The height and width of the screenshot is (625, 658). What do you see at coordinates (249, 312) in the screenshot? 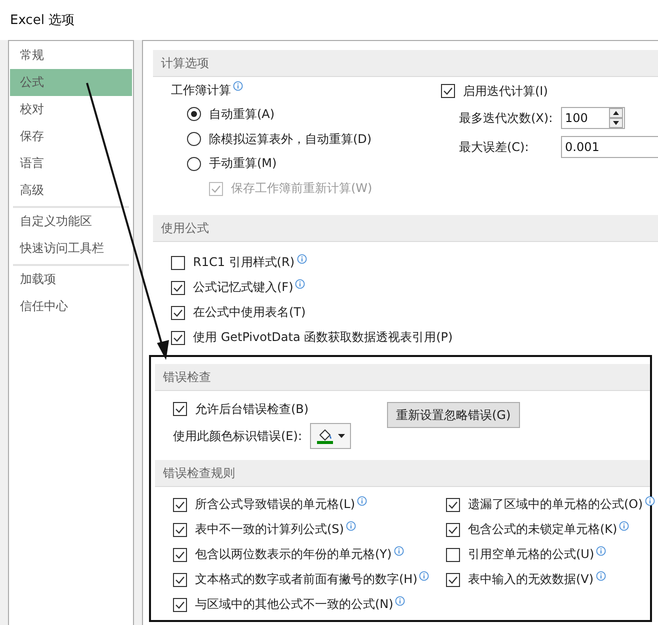
I see `option-label: 在公式中使用表名(T)` at bounding box center [249, 312].